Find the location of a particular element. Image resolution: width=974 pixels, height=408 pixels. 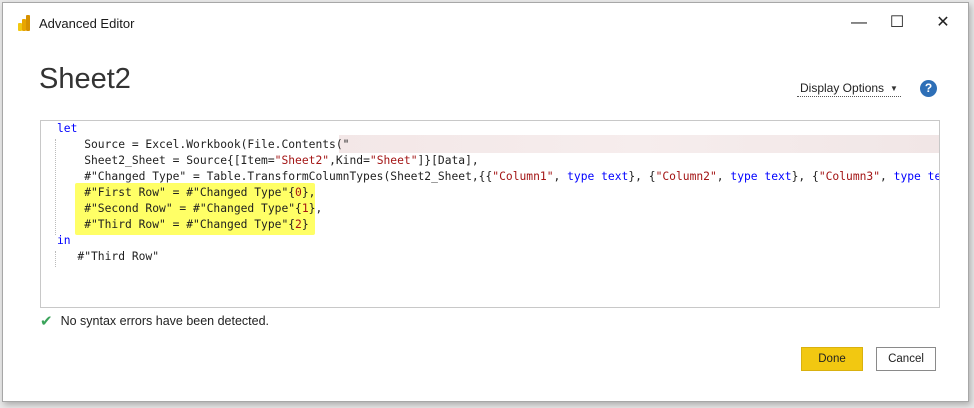

display-options-label: Display Options is located at coordinates (842, 88).